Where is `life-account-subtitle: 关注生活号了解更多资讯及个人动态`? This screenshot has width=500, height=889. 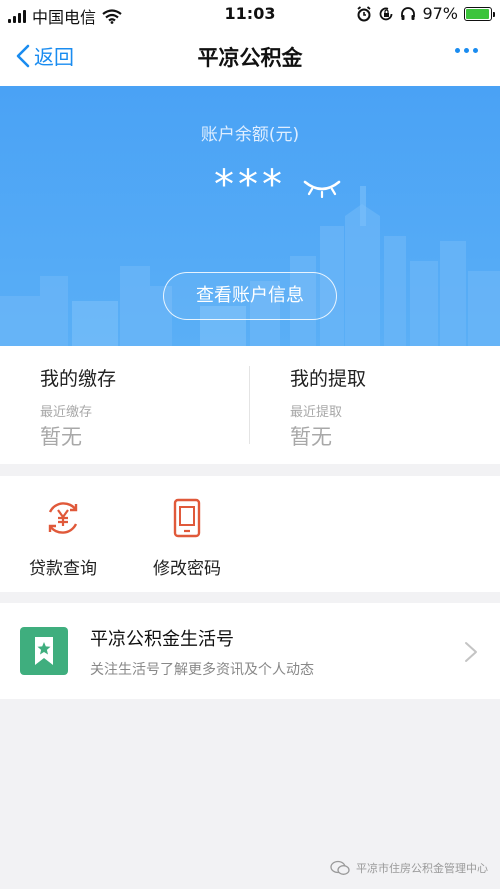 life-account-subtitle: 关注生活号了解更多资讯及个人动态 is located at coordinates (202, 670).